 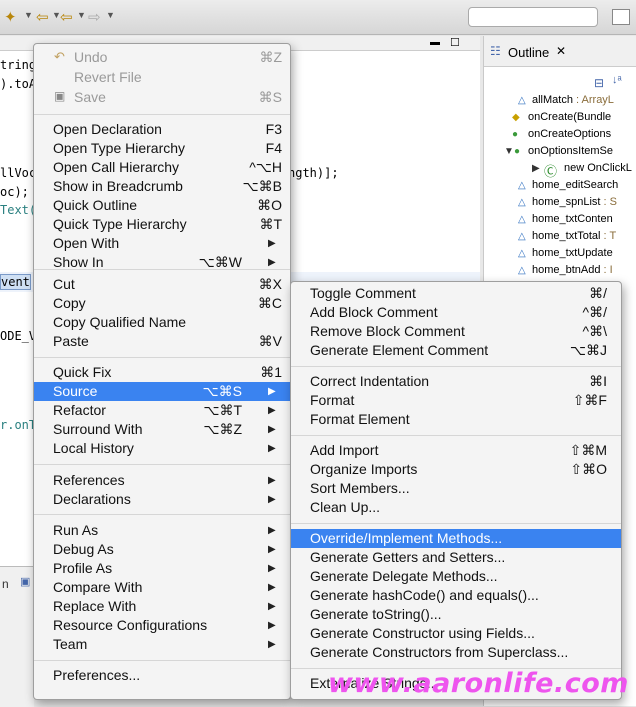 What do you see at coordinates (456, 450) in the screenshot?
I see `submenu-item-add-import: Add Import ⇧⌘M` at bounding box center [456, 450].